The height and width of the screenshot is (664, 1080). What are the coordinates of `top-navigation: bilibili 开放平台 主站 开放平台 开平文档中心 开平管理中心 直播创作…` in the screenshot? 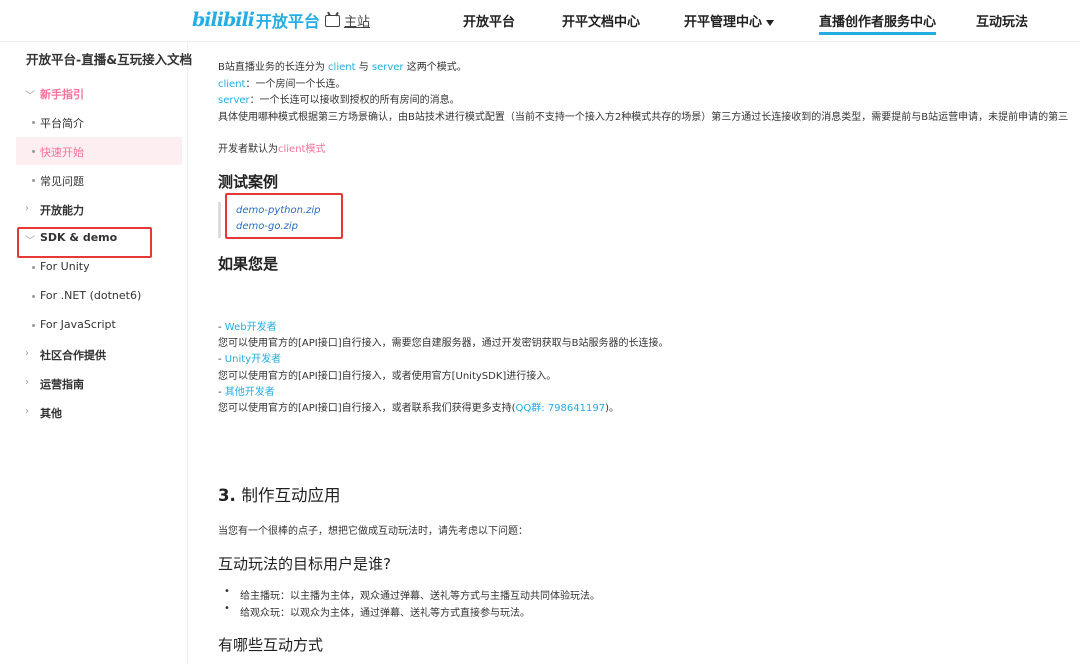 It's located at (540, 21).